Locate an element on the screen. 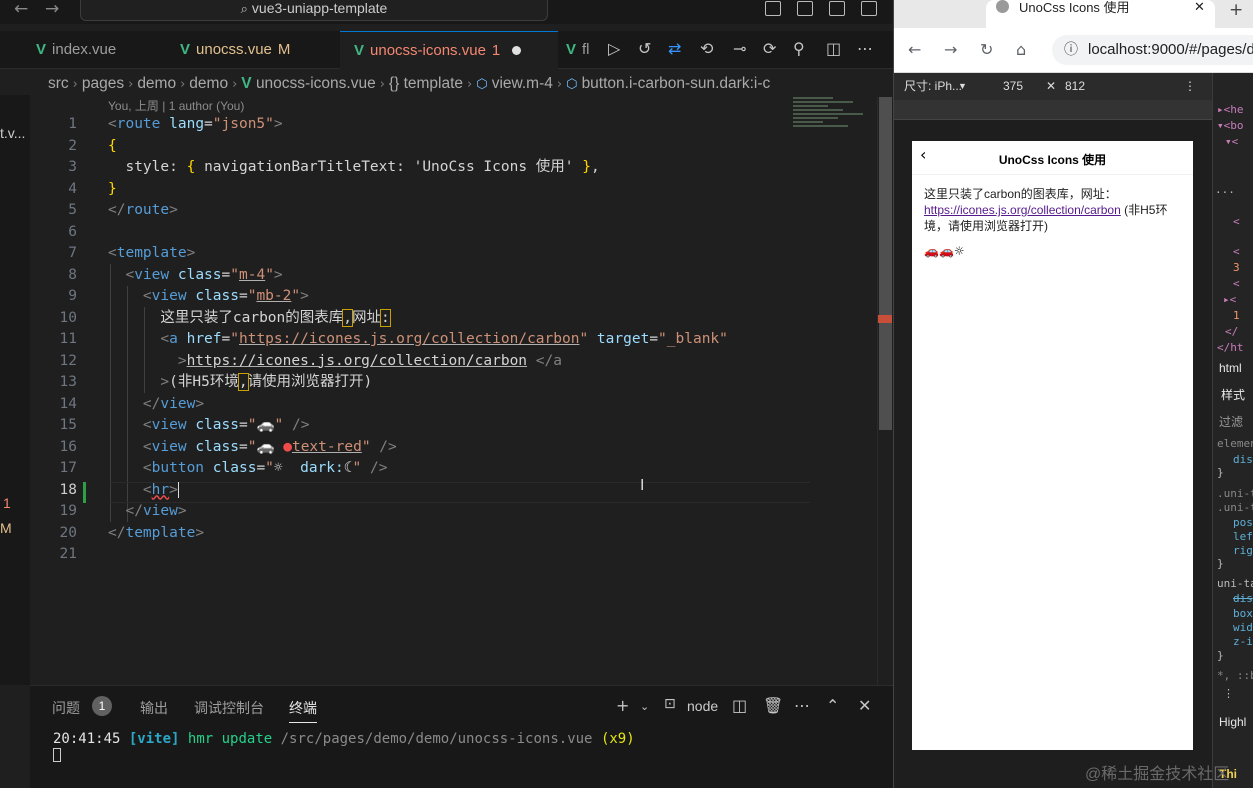  minimap is located at coordinates (833, 117).